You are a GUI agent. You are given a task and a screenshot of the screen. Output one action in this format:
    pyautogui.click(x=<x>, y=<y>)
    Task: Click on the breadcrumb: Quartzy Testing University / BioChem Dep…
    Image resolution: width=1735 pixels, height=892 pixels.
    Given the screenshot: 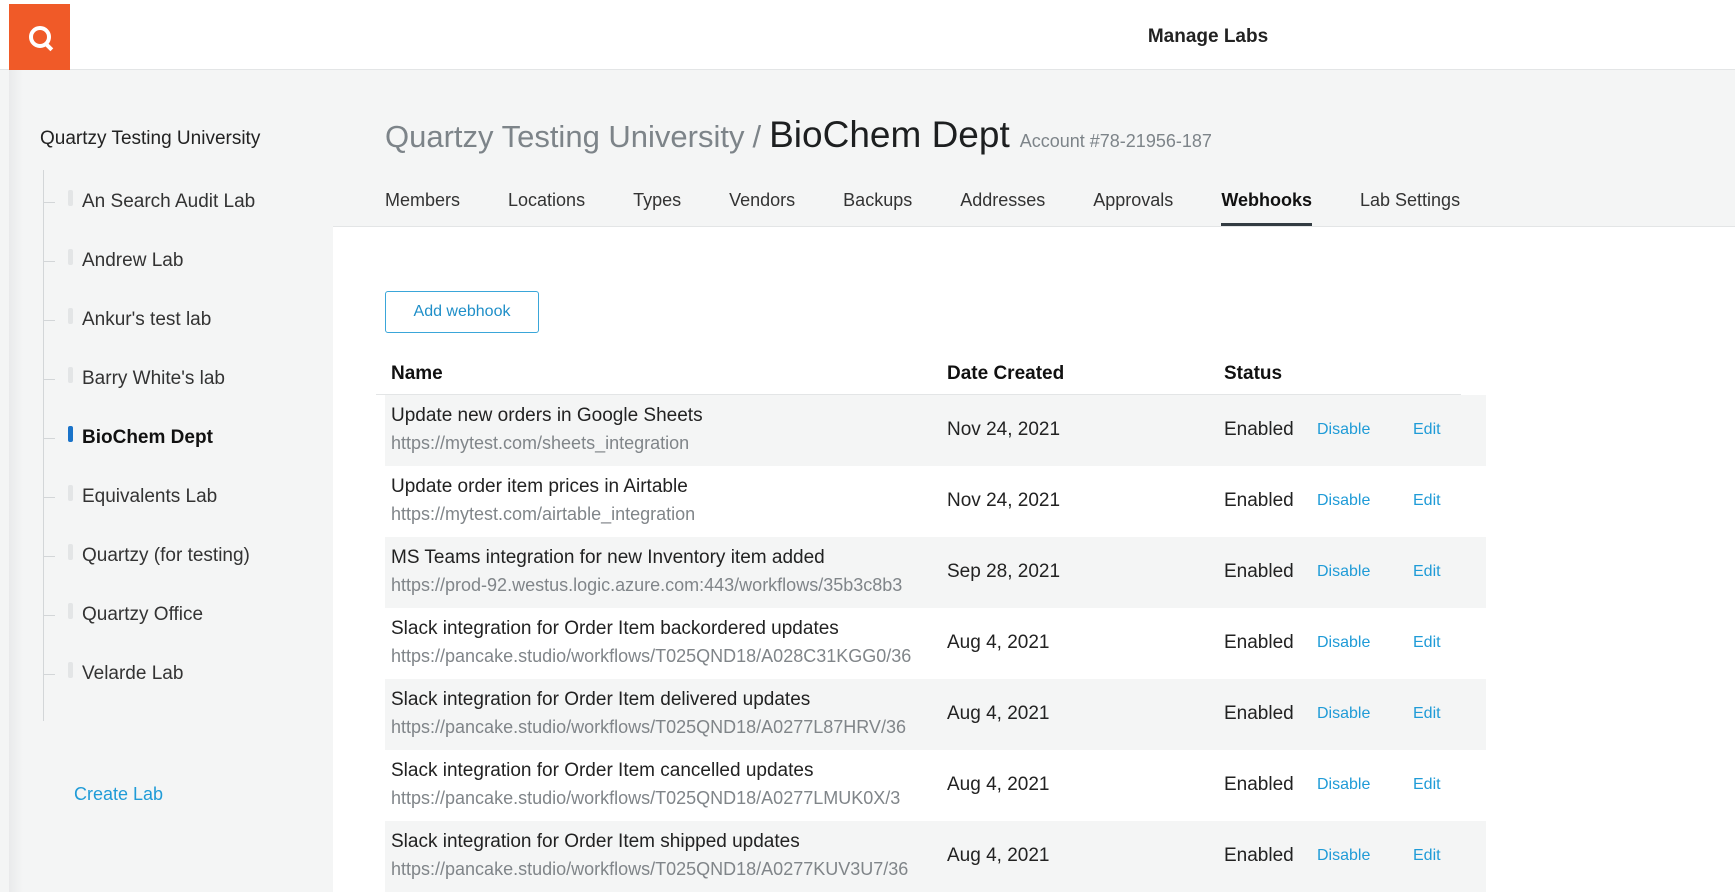 What is the action you would take?
    pyautogui.click(x=798, y=135)
    